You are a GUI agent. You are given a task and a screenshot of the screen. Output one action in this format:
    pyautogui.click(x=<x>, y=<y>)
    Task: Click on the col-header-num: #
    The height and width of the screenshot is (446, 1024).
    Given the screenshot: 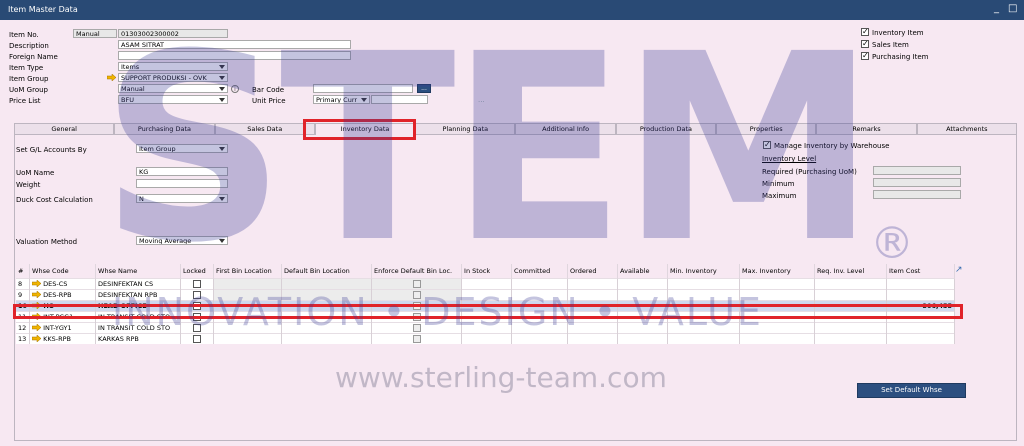 What is the action you would take?
    pyautogui.click(x=23, y=271)
    